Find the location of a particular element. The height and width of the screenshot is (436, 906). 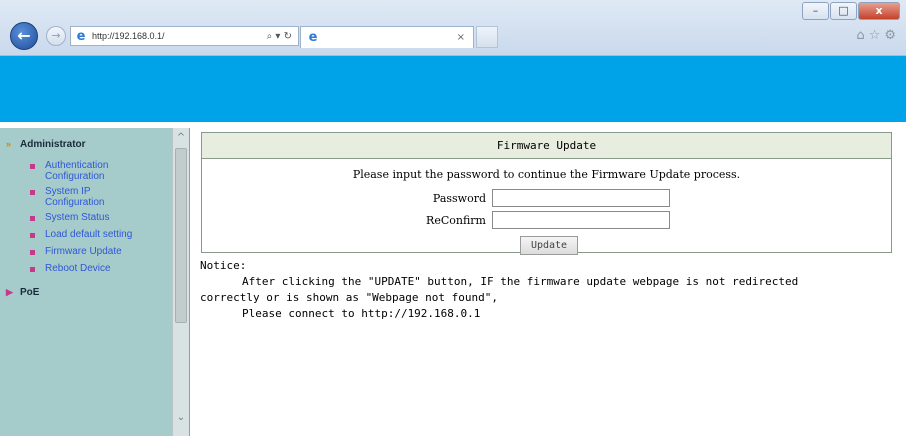

sidebar-item-label: Authentication Configuration is located at coordinates (95, 171).